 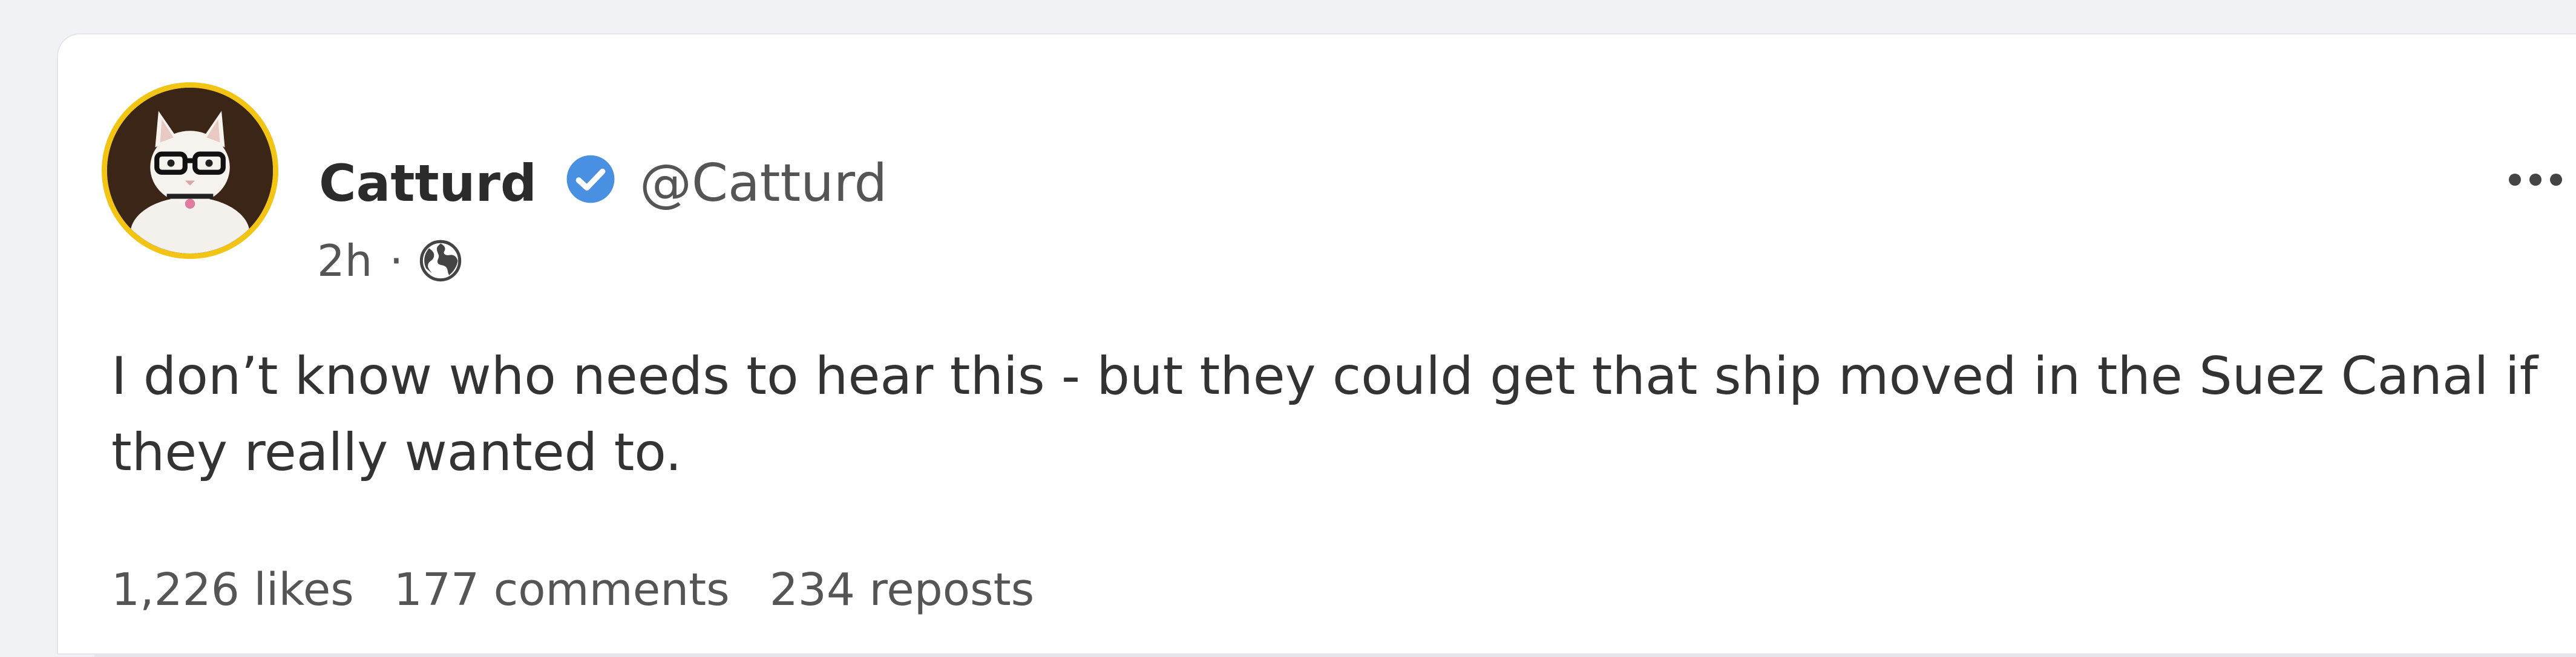 What do you see at coordinates (902, 590) in the screenshot?
I see `reposts-count: 234 reposts` at bounding box center [902, 590].